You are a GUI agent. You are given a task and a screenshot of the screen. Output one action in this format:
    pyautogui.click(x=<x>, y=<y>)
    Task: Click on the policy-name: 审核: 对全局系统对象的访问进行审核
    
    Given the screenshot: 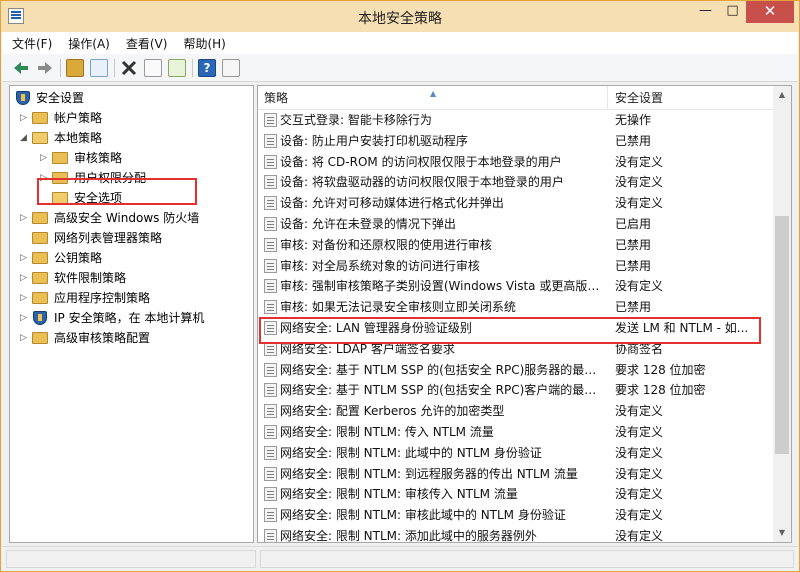 What is the action you would take?
    pyautogui.click(x=380, y=265)
    